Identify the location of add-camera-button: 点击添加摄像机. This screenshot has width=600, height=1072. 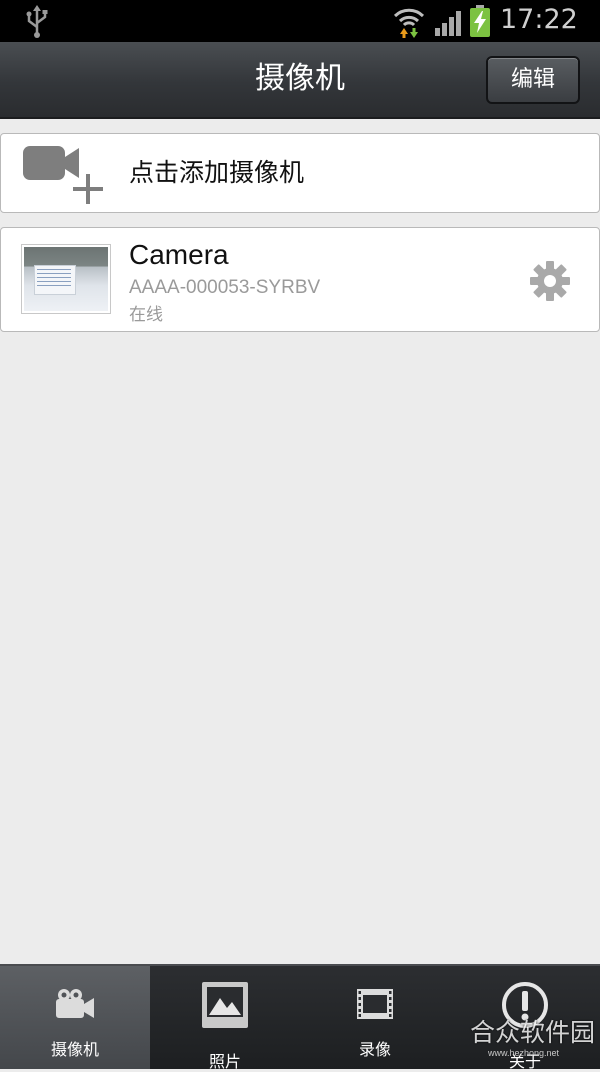
(300, 173).